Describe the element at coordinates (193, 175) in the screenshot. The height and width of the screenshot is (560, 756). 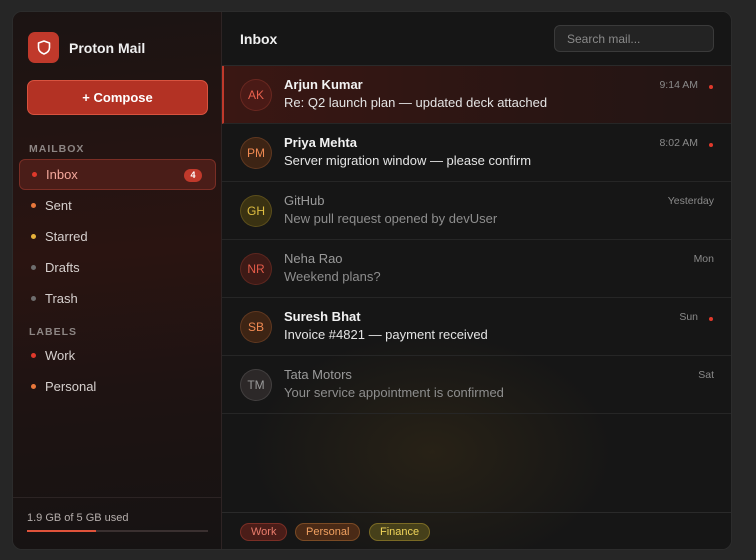
I see `unread-count-badge: 4` at that location.